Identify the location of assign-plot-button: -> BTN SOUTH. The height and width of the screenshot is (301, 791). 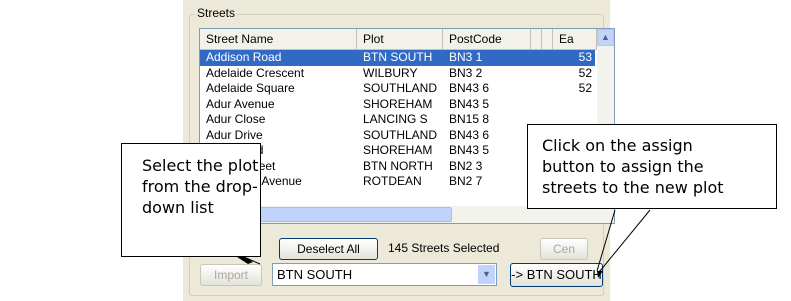
(556, 275).